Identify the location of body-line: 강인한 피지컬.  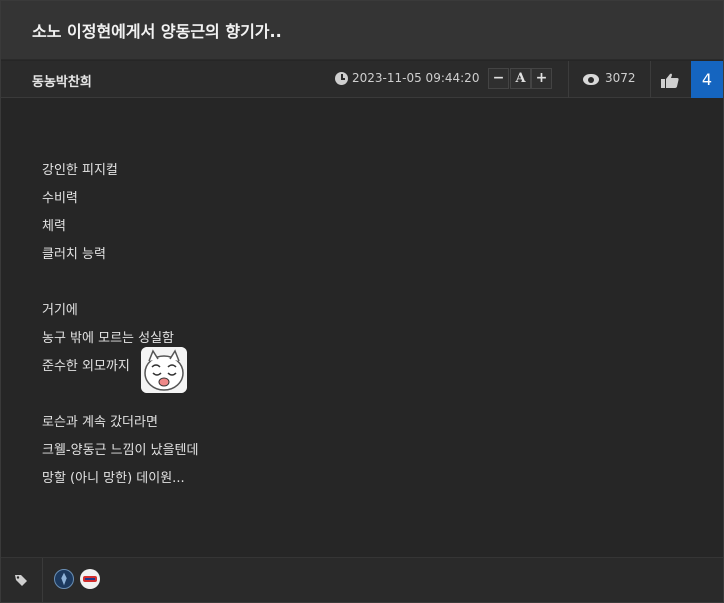
(80, 170).